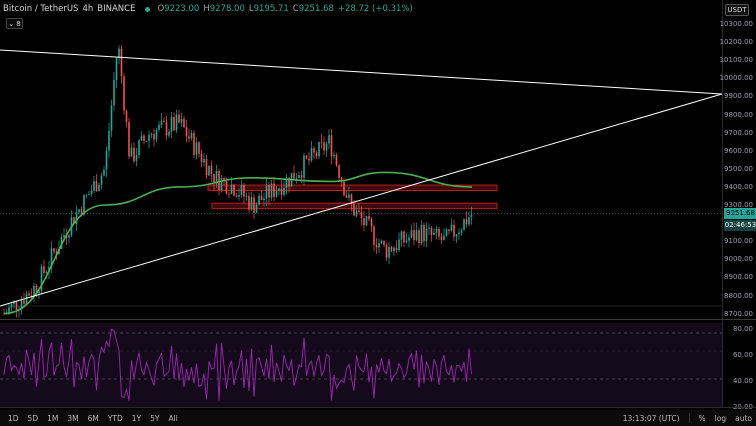  What do you see at coordinates (173, 418) in the screenshot?
I see `range-button-all: All` at bounding box center [173, 418].